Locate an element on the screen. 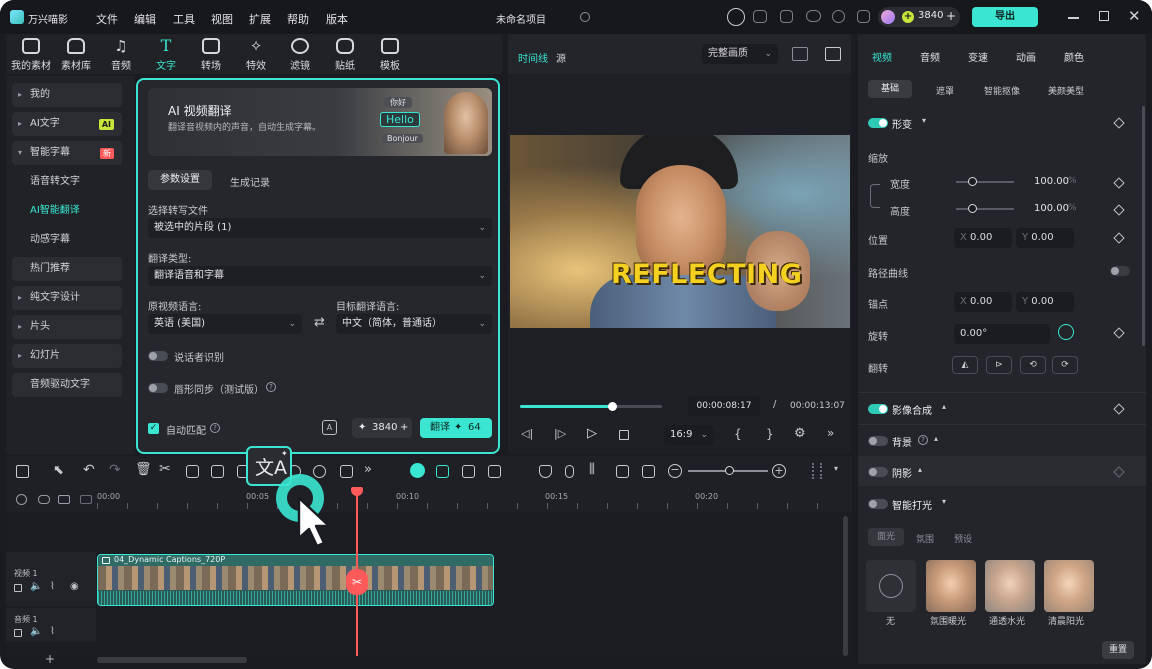  marker-icon is located at coordinates (494, 471).